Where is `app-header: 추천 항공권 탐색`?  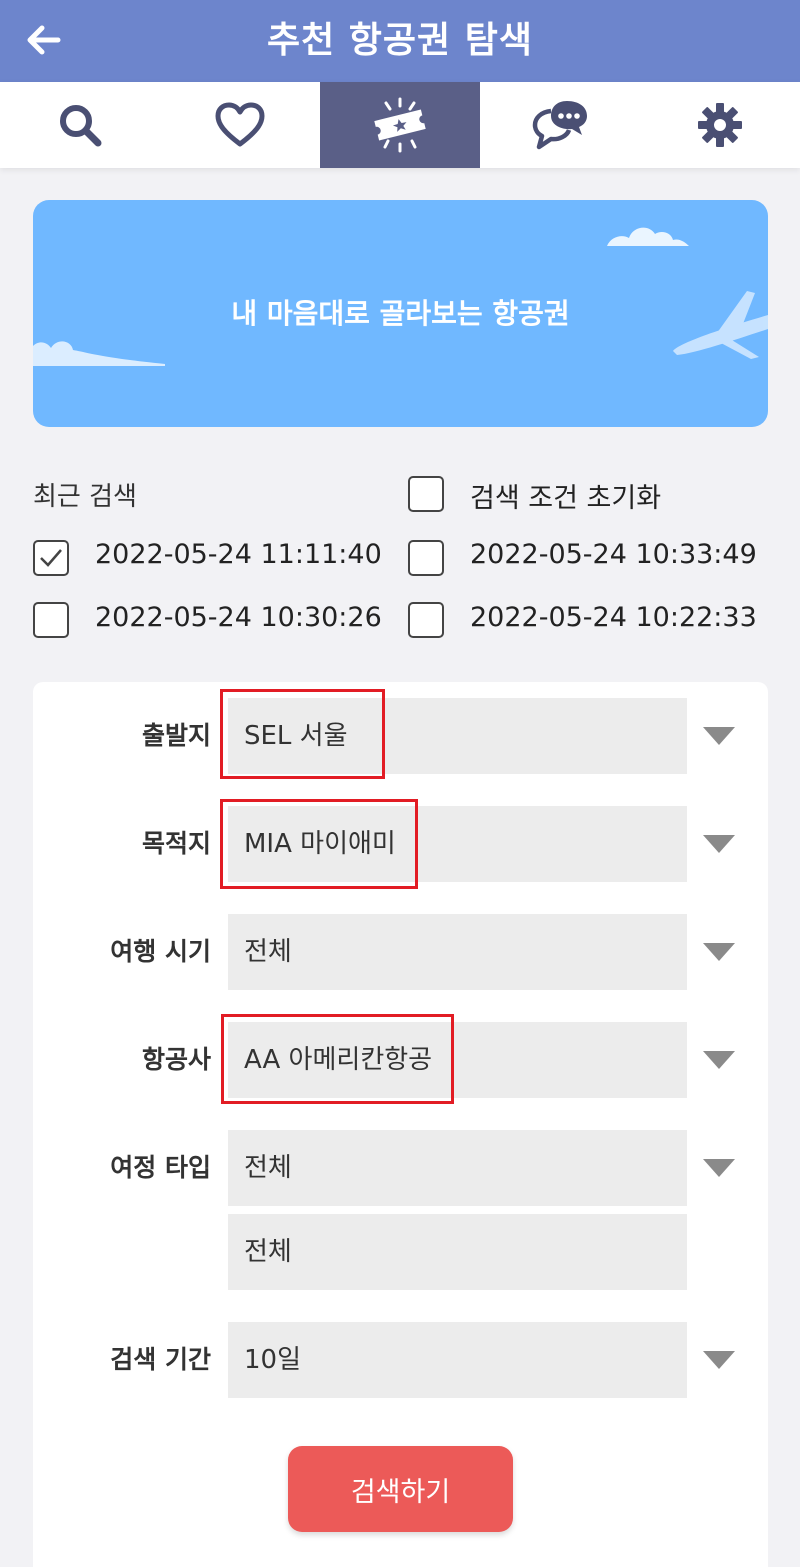
app-header: 추천 항공권 탐색 is located at coordinates (400, 41).